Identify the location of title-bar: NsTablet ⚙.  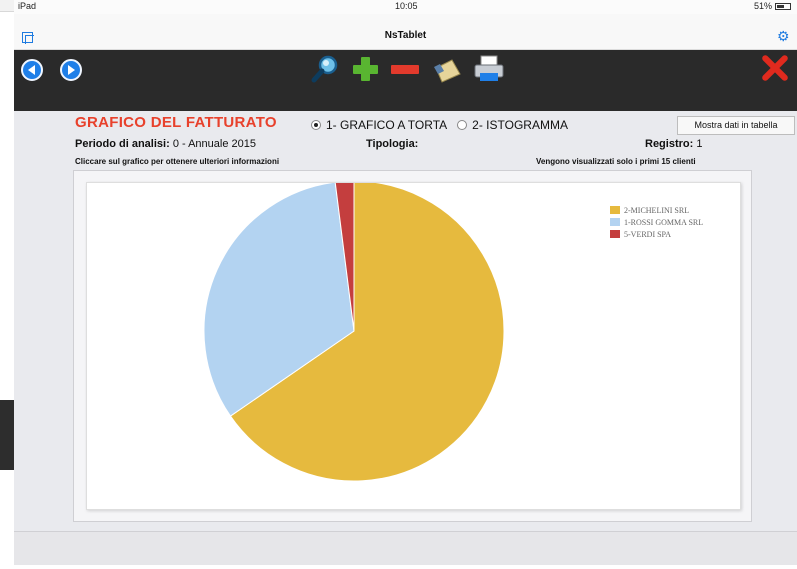
(405, 32).